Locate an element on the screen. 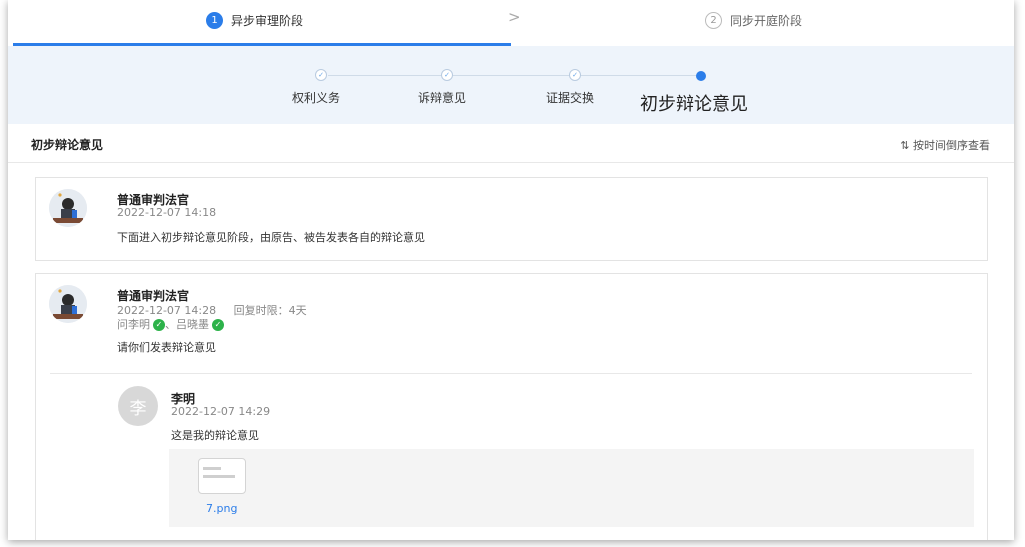  asked-party-label: 、吕晓墨 is located at coordinates (187, 324).